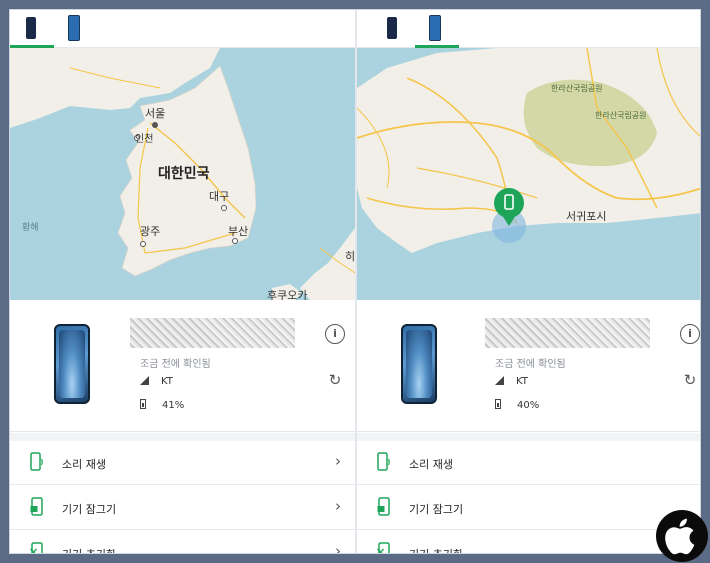 Image resolution: width=710 pixels, height=563 pixels. I want to click on erase-device-row: 기기 초기화 ›, so click(182, 542).